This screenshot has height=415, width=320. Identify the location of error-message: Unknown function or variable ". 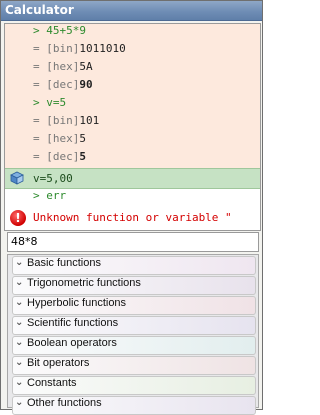
(132, 217).